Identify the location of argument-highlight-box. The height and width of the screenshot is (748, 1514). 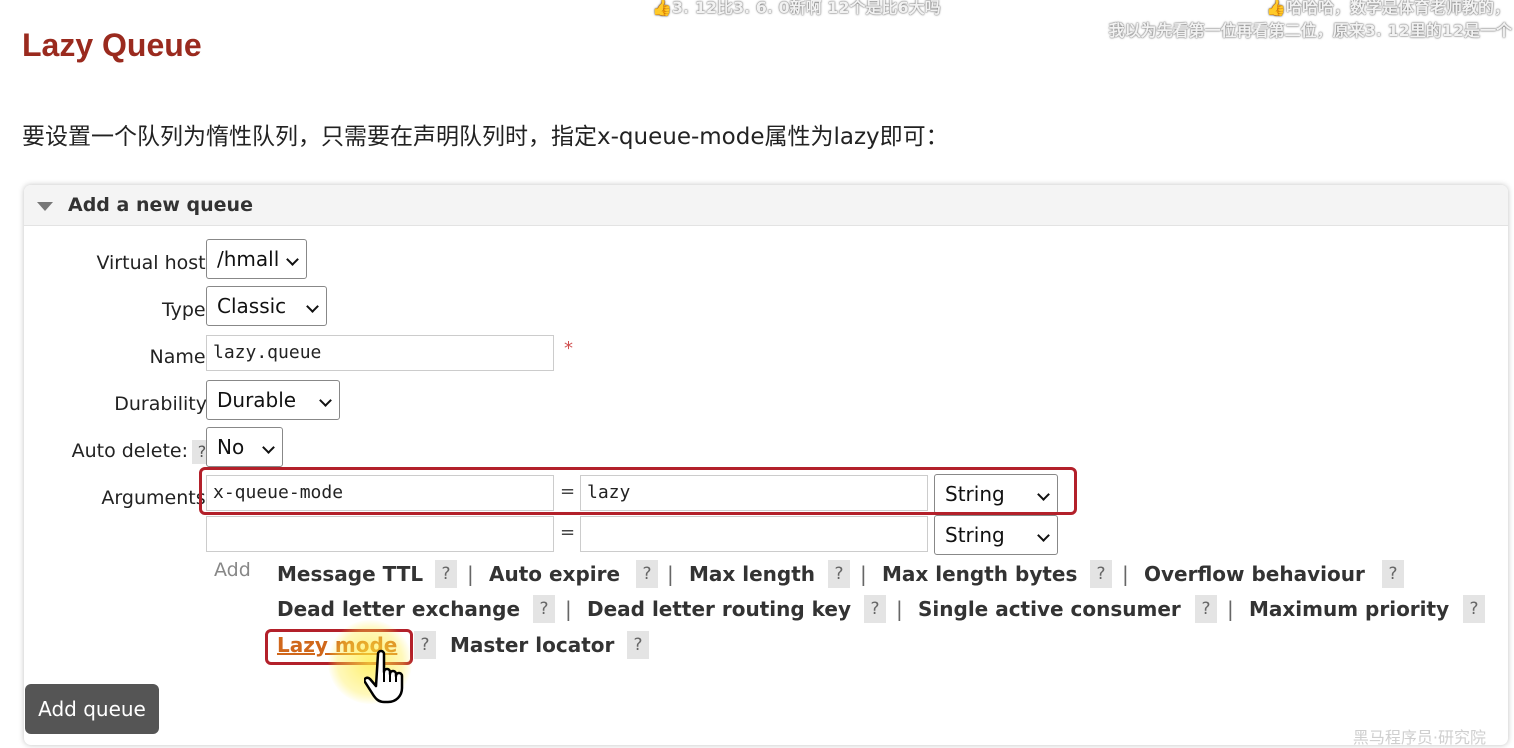
(638, 491).